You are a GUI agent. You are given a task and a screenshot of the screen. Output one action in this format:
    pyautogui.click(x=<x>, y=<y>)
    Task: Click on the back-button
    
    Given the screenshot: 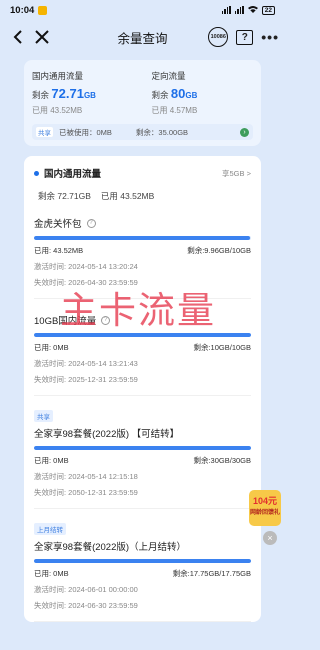 What is the action you would take?
    pyautogui.click(x=18, y=37)
    